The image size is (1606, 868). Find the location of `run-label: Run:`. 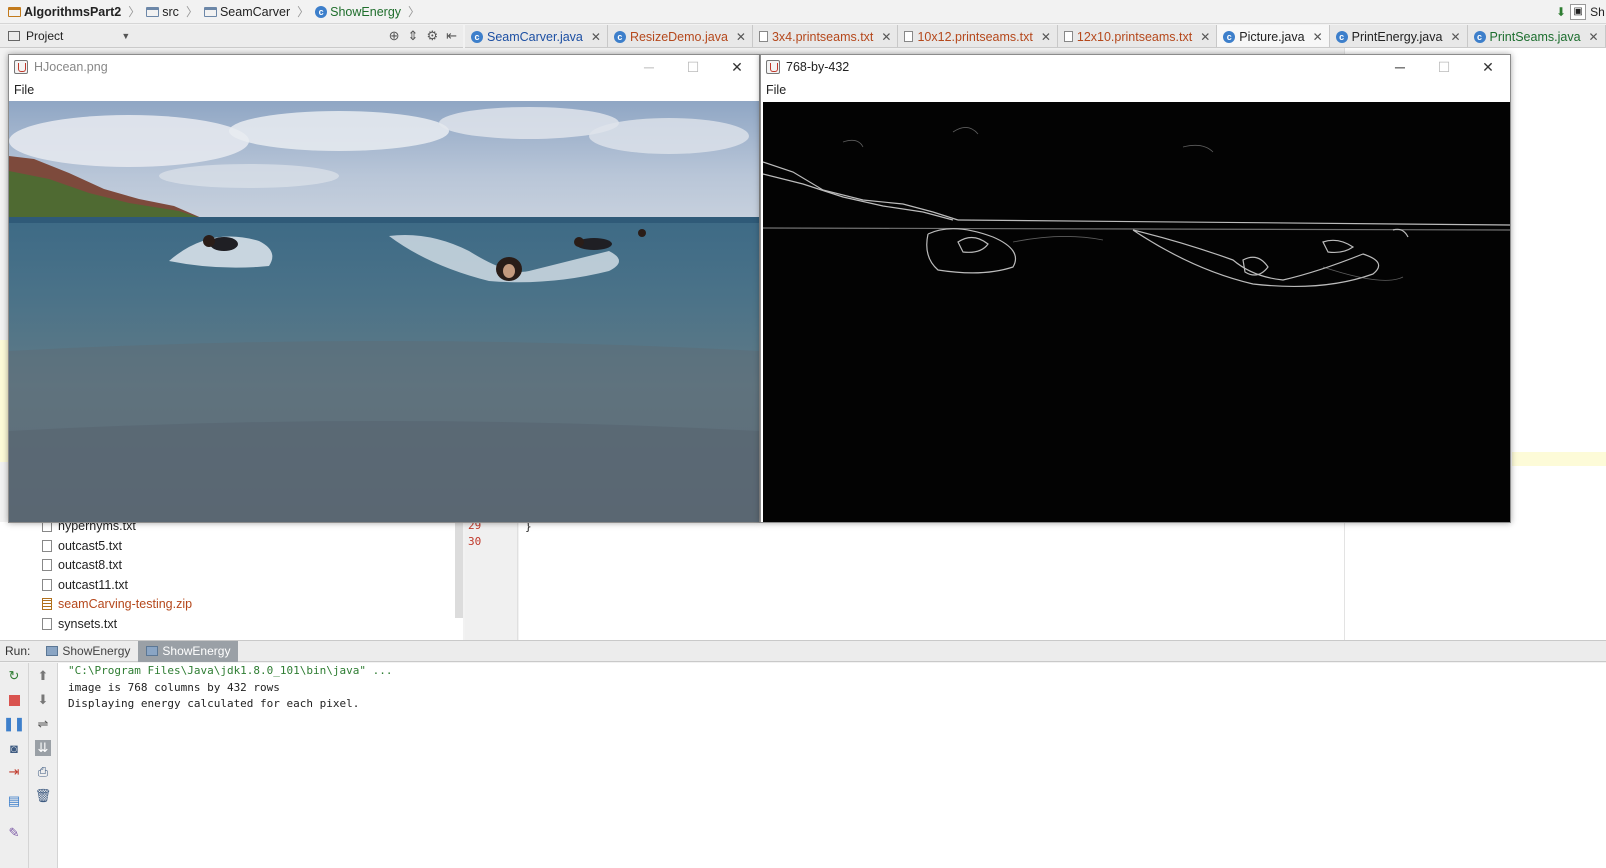

run-label: Run: is located at coordinates (18, 651).